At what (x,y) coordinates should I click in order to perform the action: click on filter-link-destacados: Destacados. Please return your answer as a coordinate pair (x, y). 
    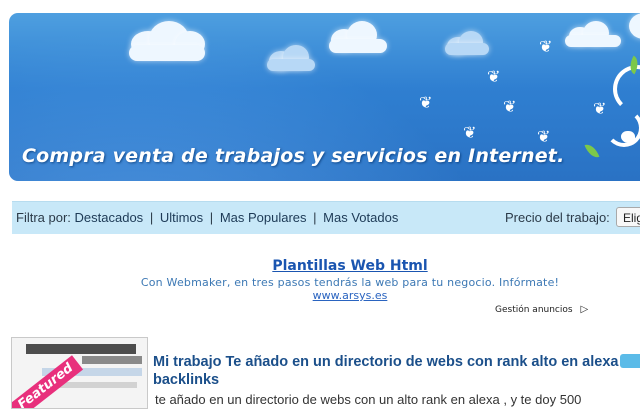
    Looking at the image, I should click on (109, 217).